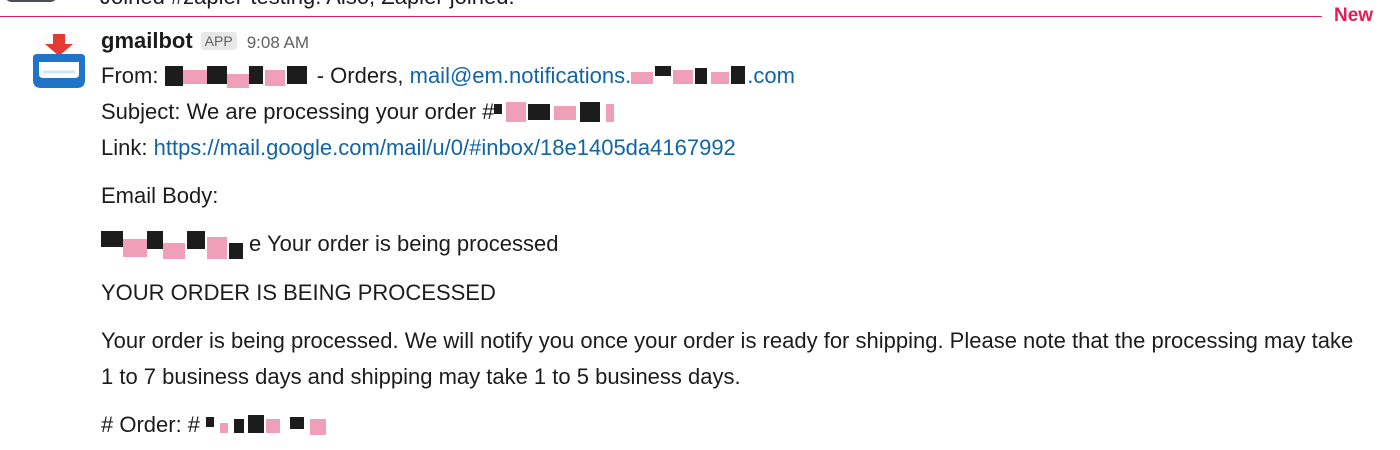  Describe the element at coordinates (743, 425) in the screenshot. I see `order-line: # Order: #` at that location.